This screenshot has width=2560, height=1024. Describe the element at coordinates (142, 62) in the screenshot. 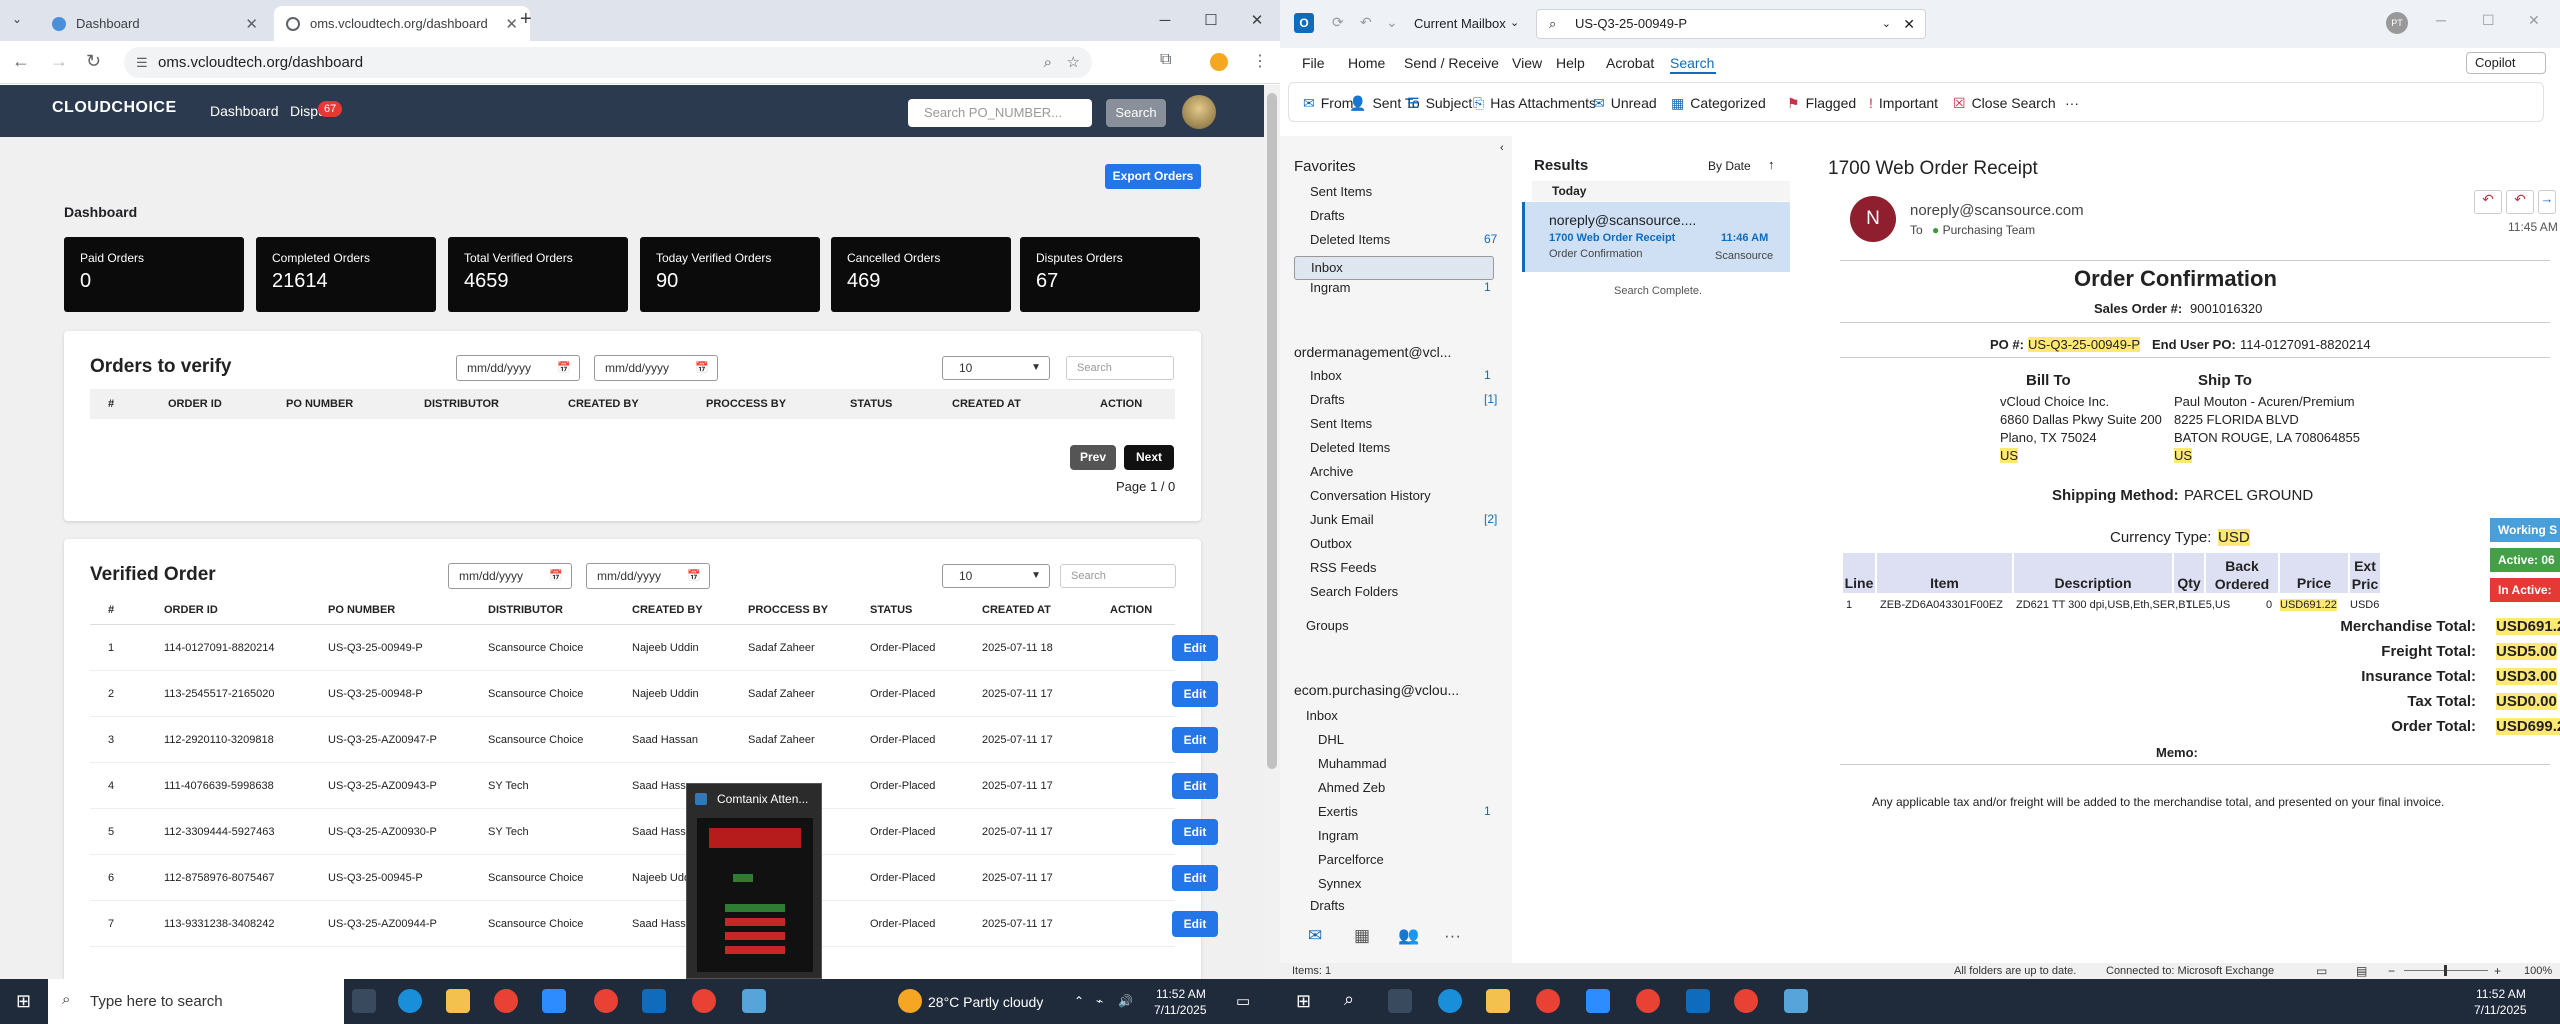

I see `site-info-icon: ☰` at that location.